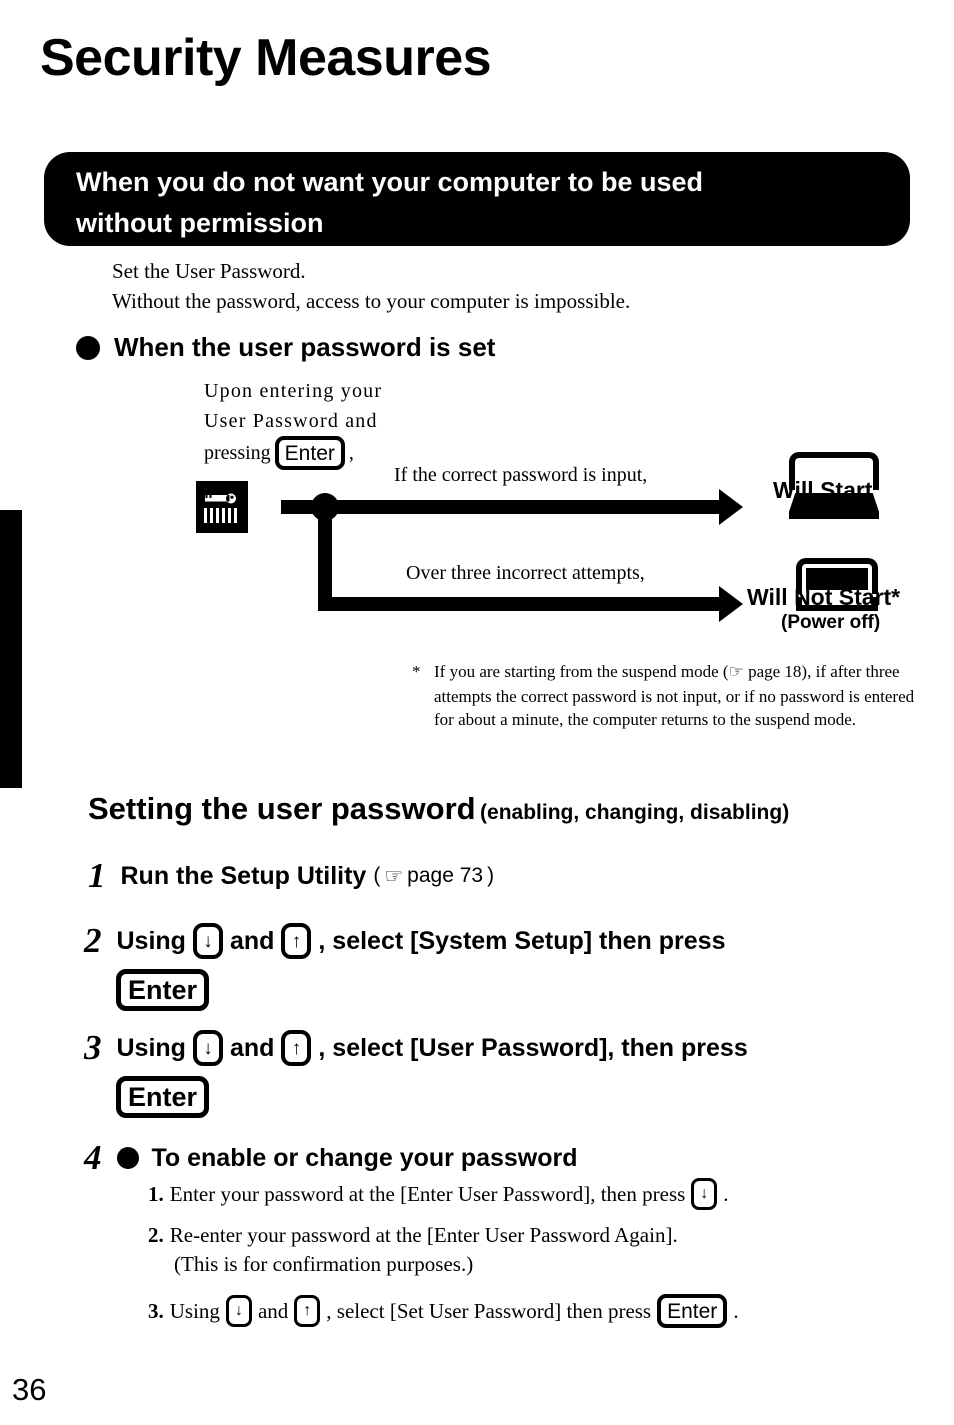 This screenshot has width=954, height=1425. Describe the element at coordinates (726, 1193) in the screenshot. I see `substep-1-text-2: .` at that location.